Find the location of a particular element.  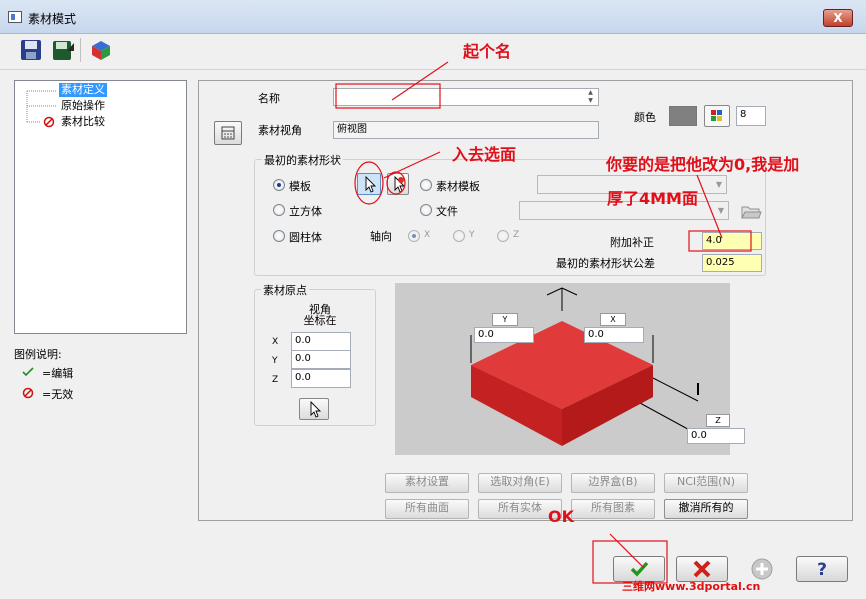

axis-x-label: X is located at coordinates (427, 235).